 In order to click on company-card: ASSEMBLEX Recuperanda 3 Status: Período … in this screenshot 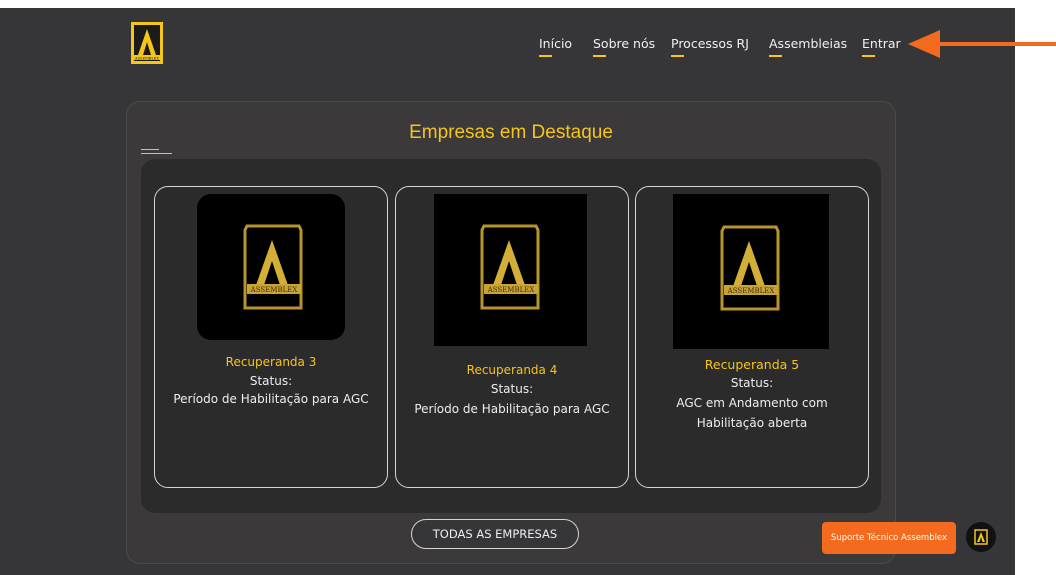, I will do `click(271, 337)`.